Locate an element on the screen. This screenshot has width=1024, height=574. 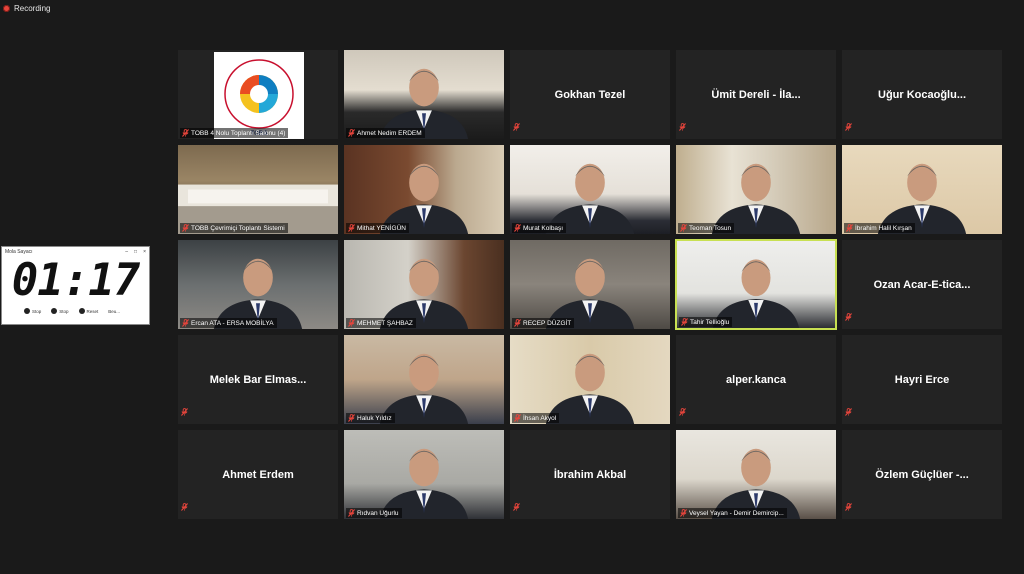
participant-video: TOBB is located at coordinates (258, 94).